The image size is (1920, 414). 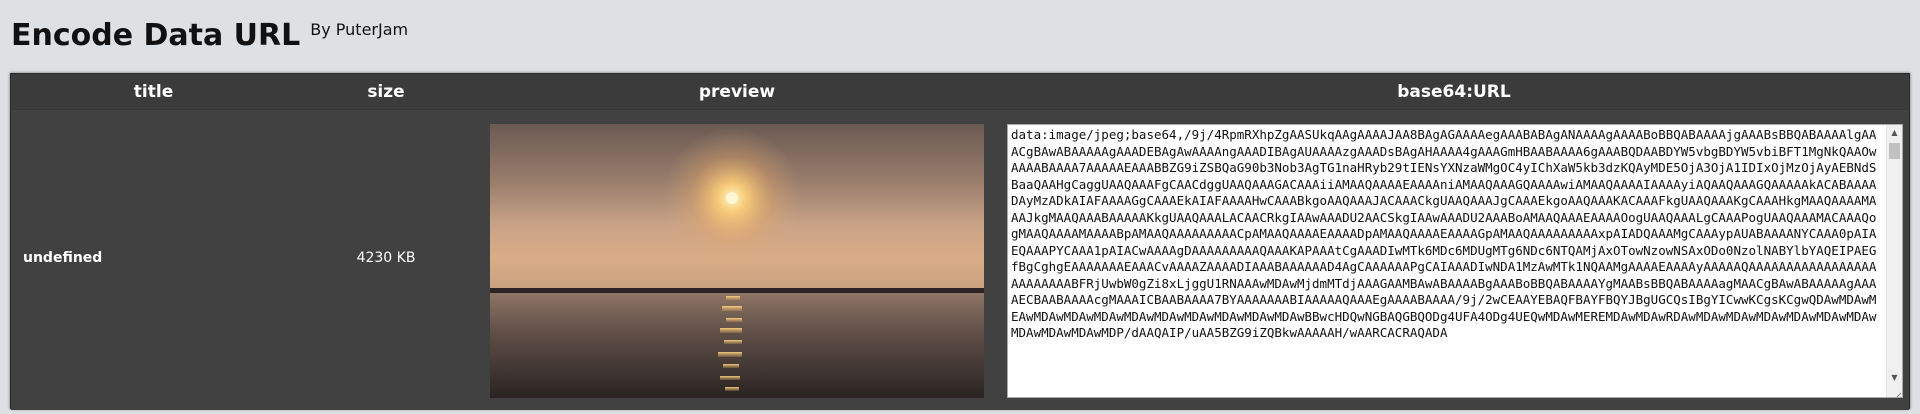 What do you see at coordinates (386, 92) in the screenshot?
I see `column-header-size: size` at bounding box center [386, 92].